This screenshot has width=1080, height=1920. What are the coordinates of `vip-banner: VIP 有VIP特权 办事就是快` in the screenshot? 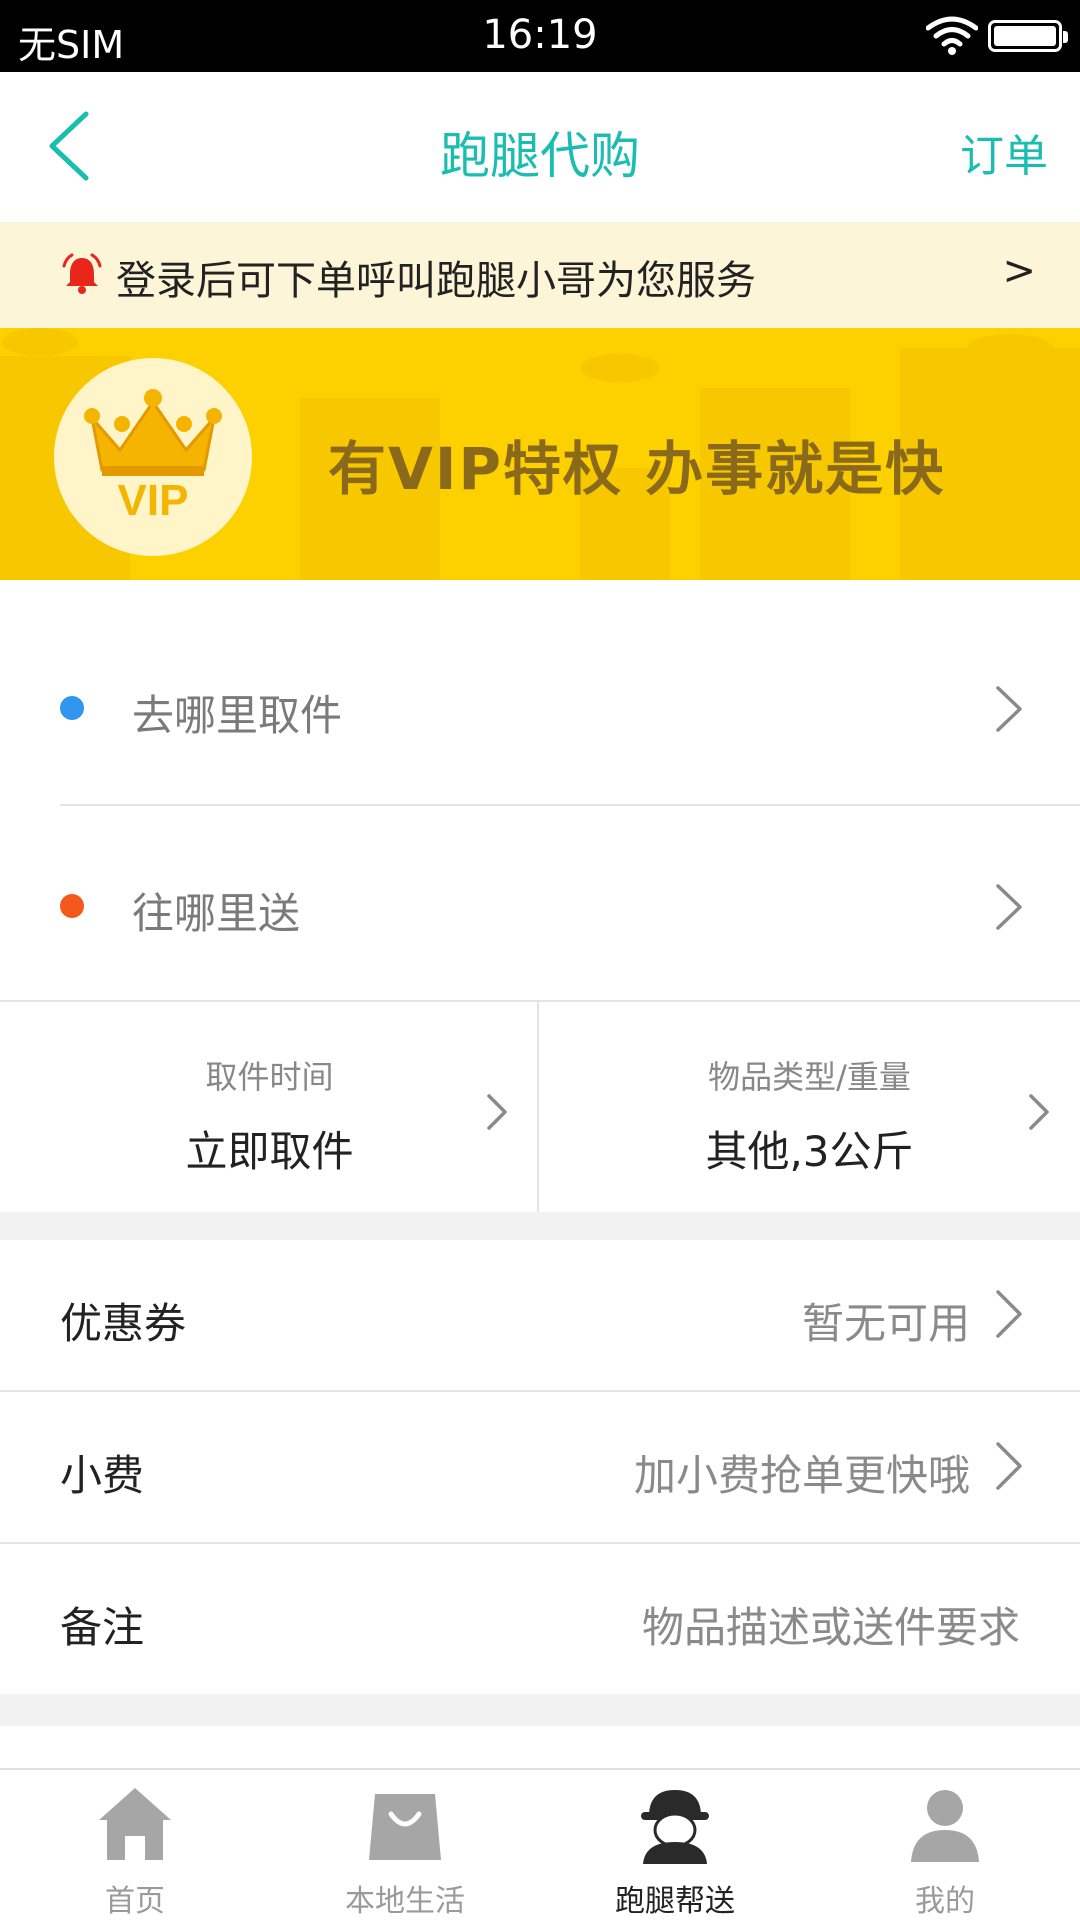 It's located at (540, 454).